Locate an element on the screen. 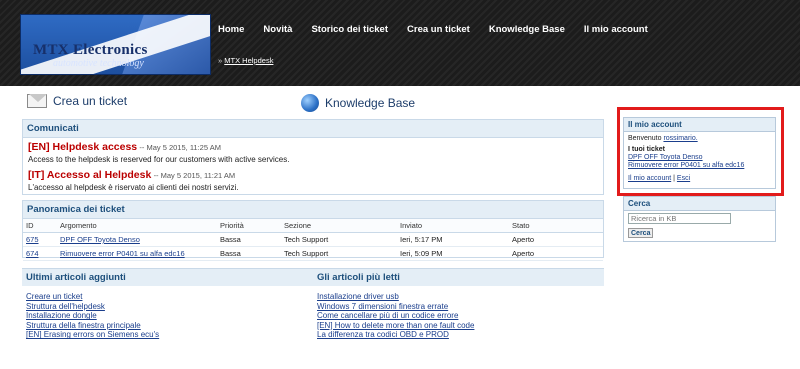 The height and width of the screenshot is (369, 800). username-link: rossimario. is located at coordinates (680, 138).